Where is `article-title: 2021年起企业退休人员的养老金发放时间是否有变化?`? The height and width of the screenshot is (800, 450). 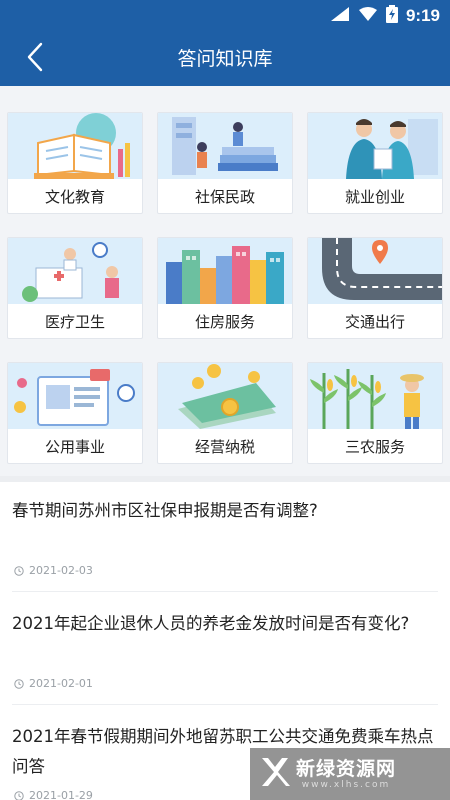
article-title: 2021年起企业退休人员的养老金发放时间是否有变化? is located at coordinates (211, 623).